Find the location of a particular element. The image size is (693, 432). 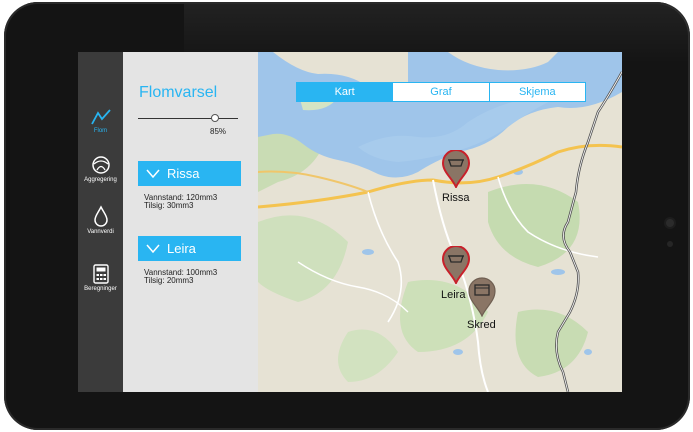

map-marker-rissa is located at coordinates (456, 169).